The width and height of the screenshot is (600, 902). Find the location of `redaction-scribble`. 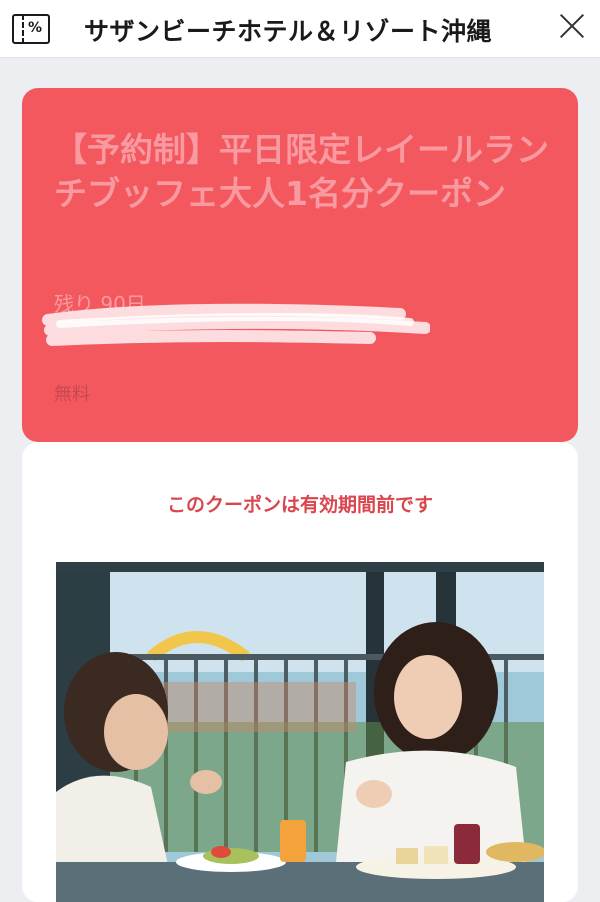

redaction-scribble is located at coordinates (236, 324).